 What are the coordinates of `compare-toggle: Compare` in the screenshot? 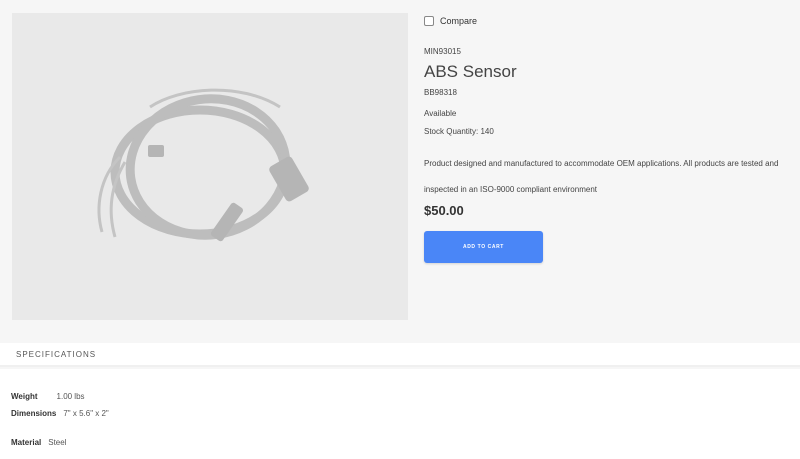 It's located at (450, 21).